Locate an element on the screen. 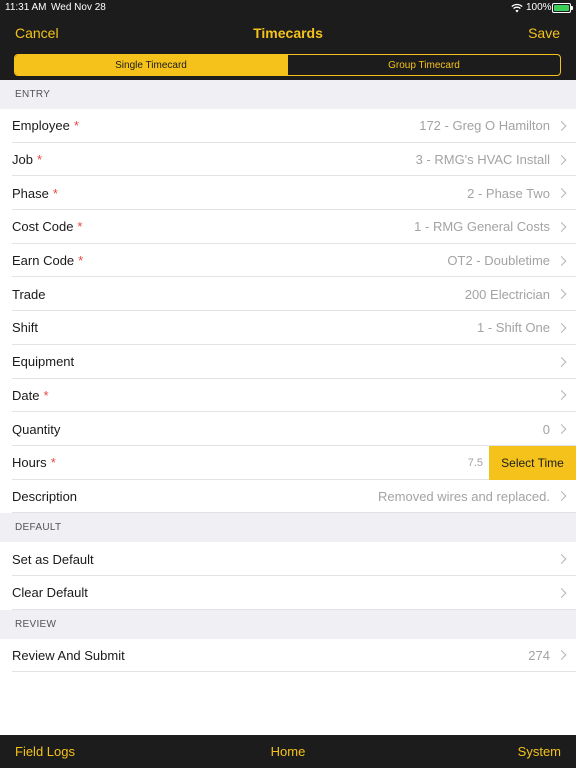 This screenshot has width=576, height=768. status-bar: 11:31 AM Wed Nov 28 100% is located at coordinates (288, 8).